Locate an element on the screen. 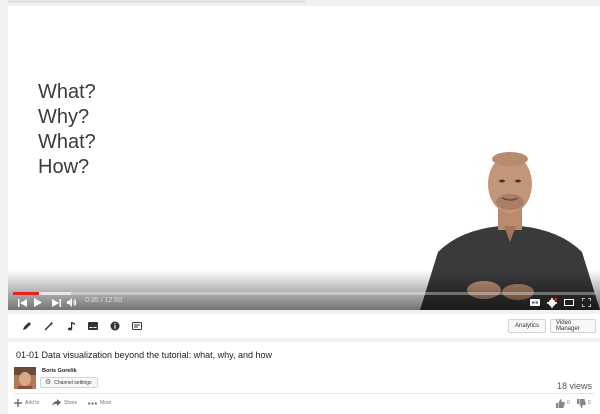  slide-line: How? is located at coordinates (64, 167).